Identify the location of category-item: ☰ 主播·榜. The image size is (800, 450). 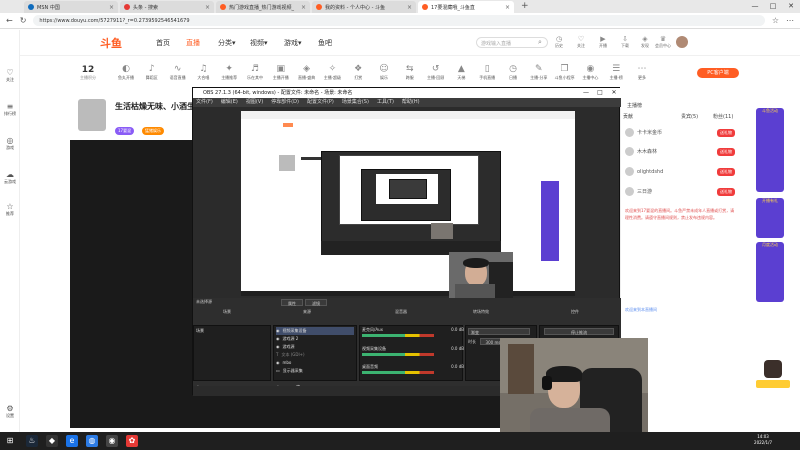
(616, 72).